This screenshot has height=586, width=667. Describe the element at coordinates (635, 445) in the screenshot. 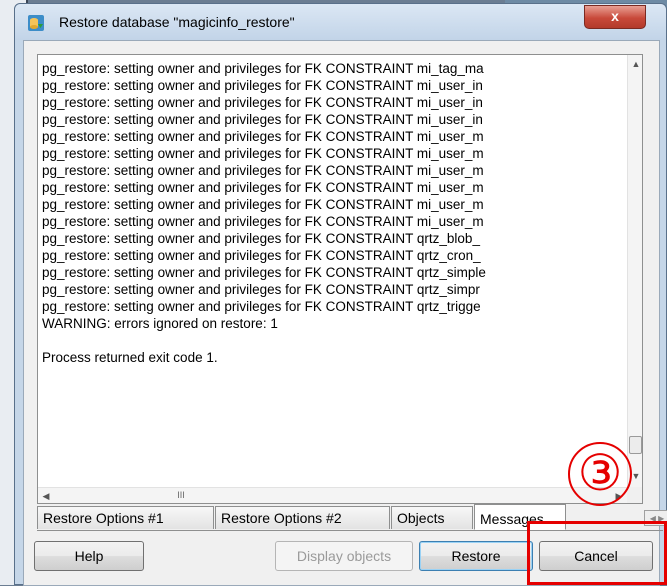

I see `vertical-scroll-thumb` at that location.